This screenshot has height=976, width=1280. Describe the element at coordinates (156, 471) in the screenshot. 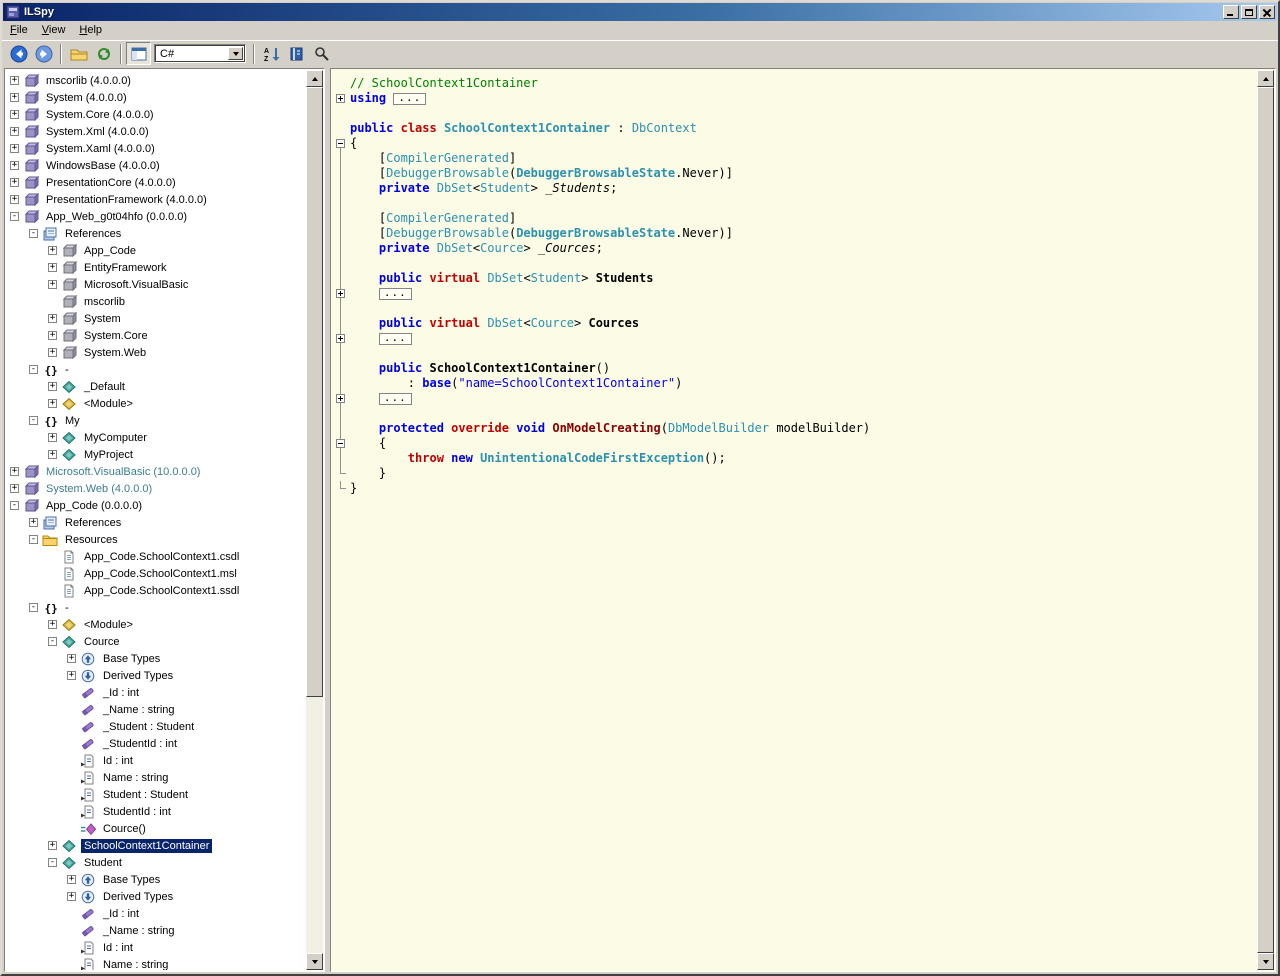

I see `tree-item: + Microsoft.VisualBasic (10.0.0.0)` at that location.